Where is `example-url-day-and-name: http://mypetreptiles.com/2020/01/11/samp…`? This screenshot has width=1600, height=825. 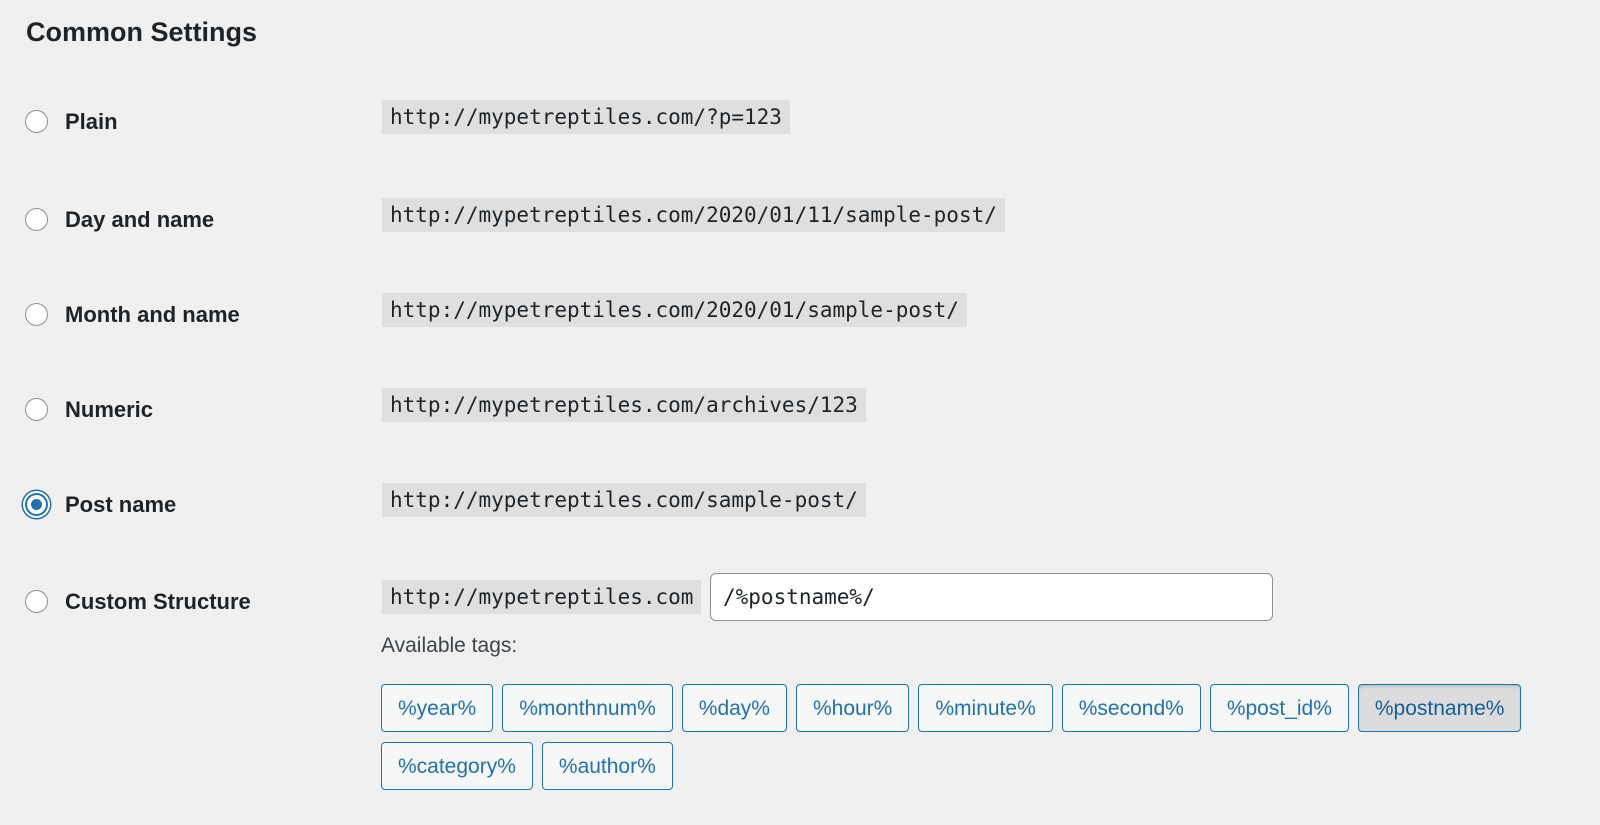
example-url-day-and-name: http://mypetreptiles.com/2020/01/11/samp… is located at coordinates (693, 215).